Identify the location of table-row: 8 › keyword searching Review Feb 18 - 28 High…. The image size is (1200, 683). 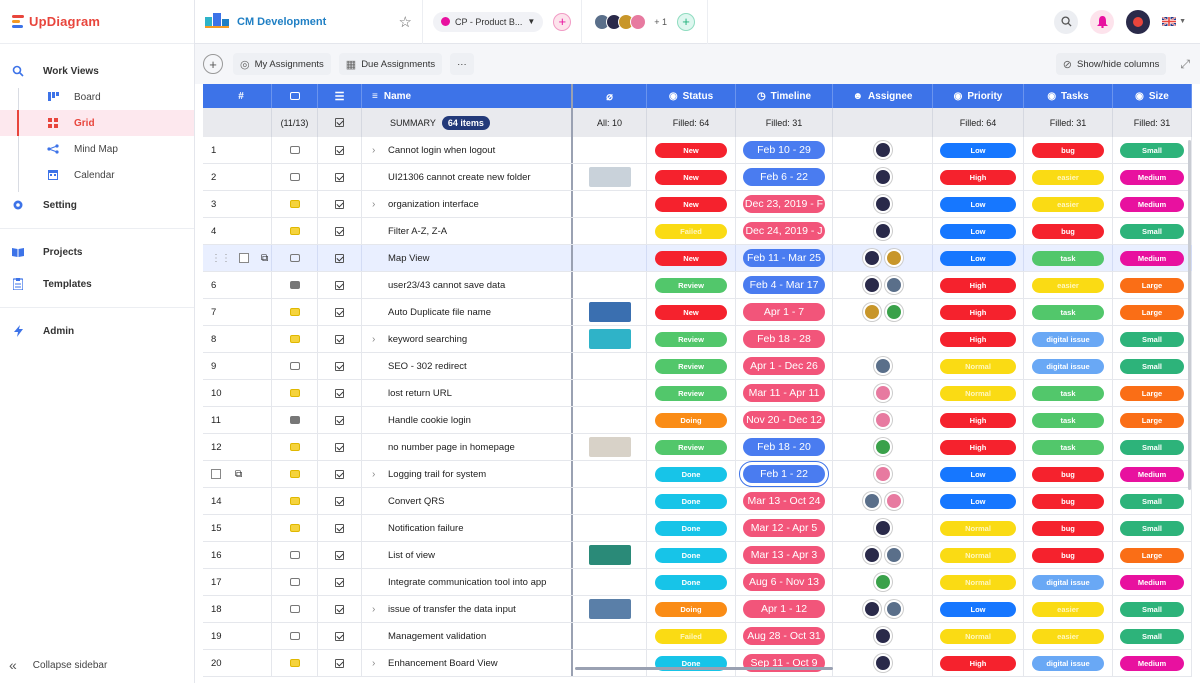
(697, 339).